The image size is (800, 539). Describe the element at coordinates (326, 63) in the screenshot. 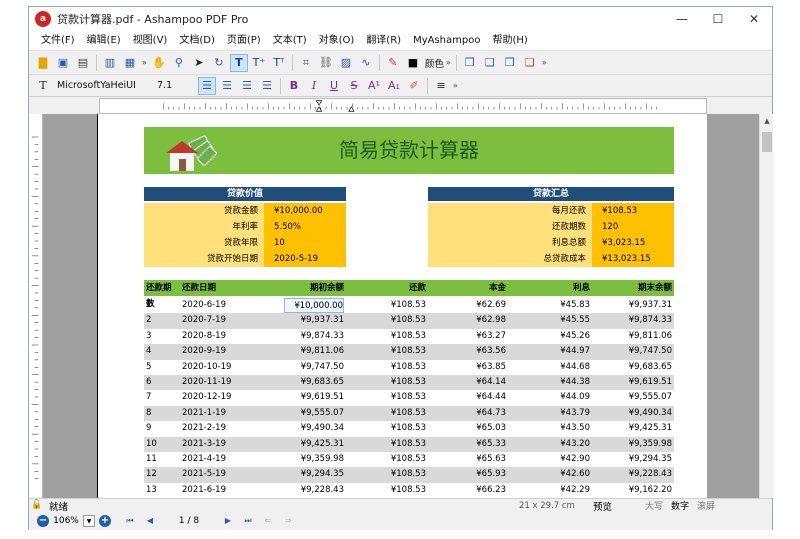

I see `link-icon: ⛓` at that location.